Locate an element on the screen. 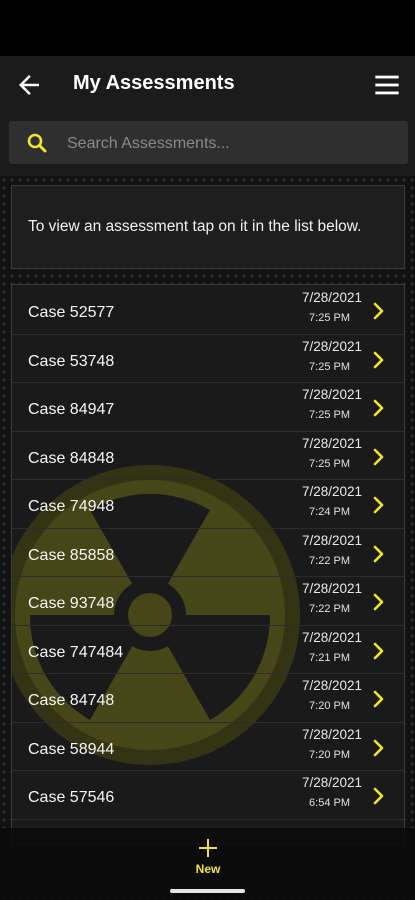  case-time: 7:21 PM is located at coordinates (329, 657).